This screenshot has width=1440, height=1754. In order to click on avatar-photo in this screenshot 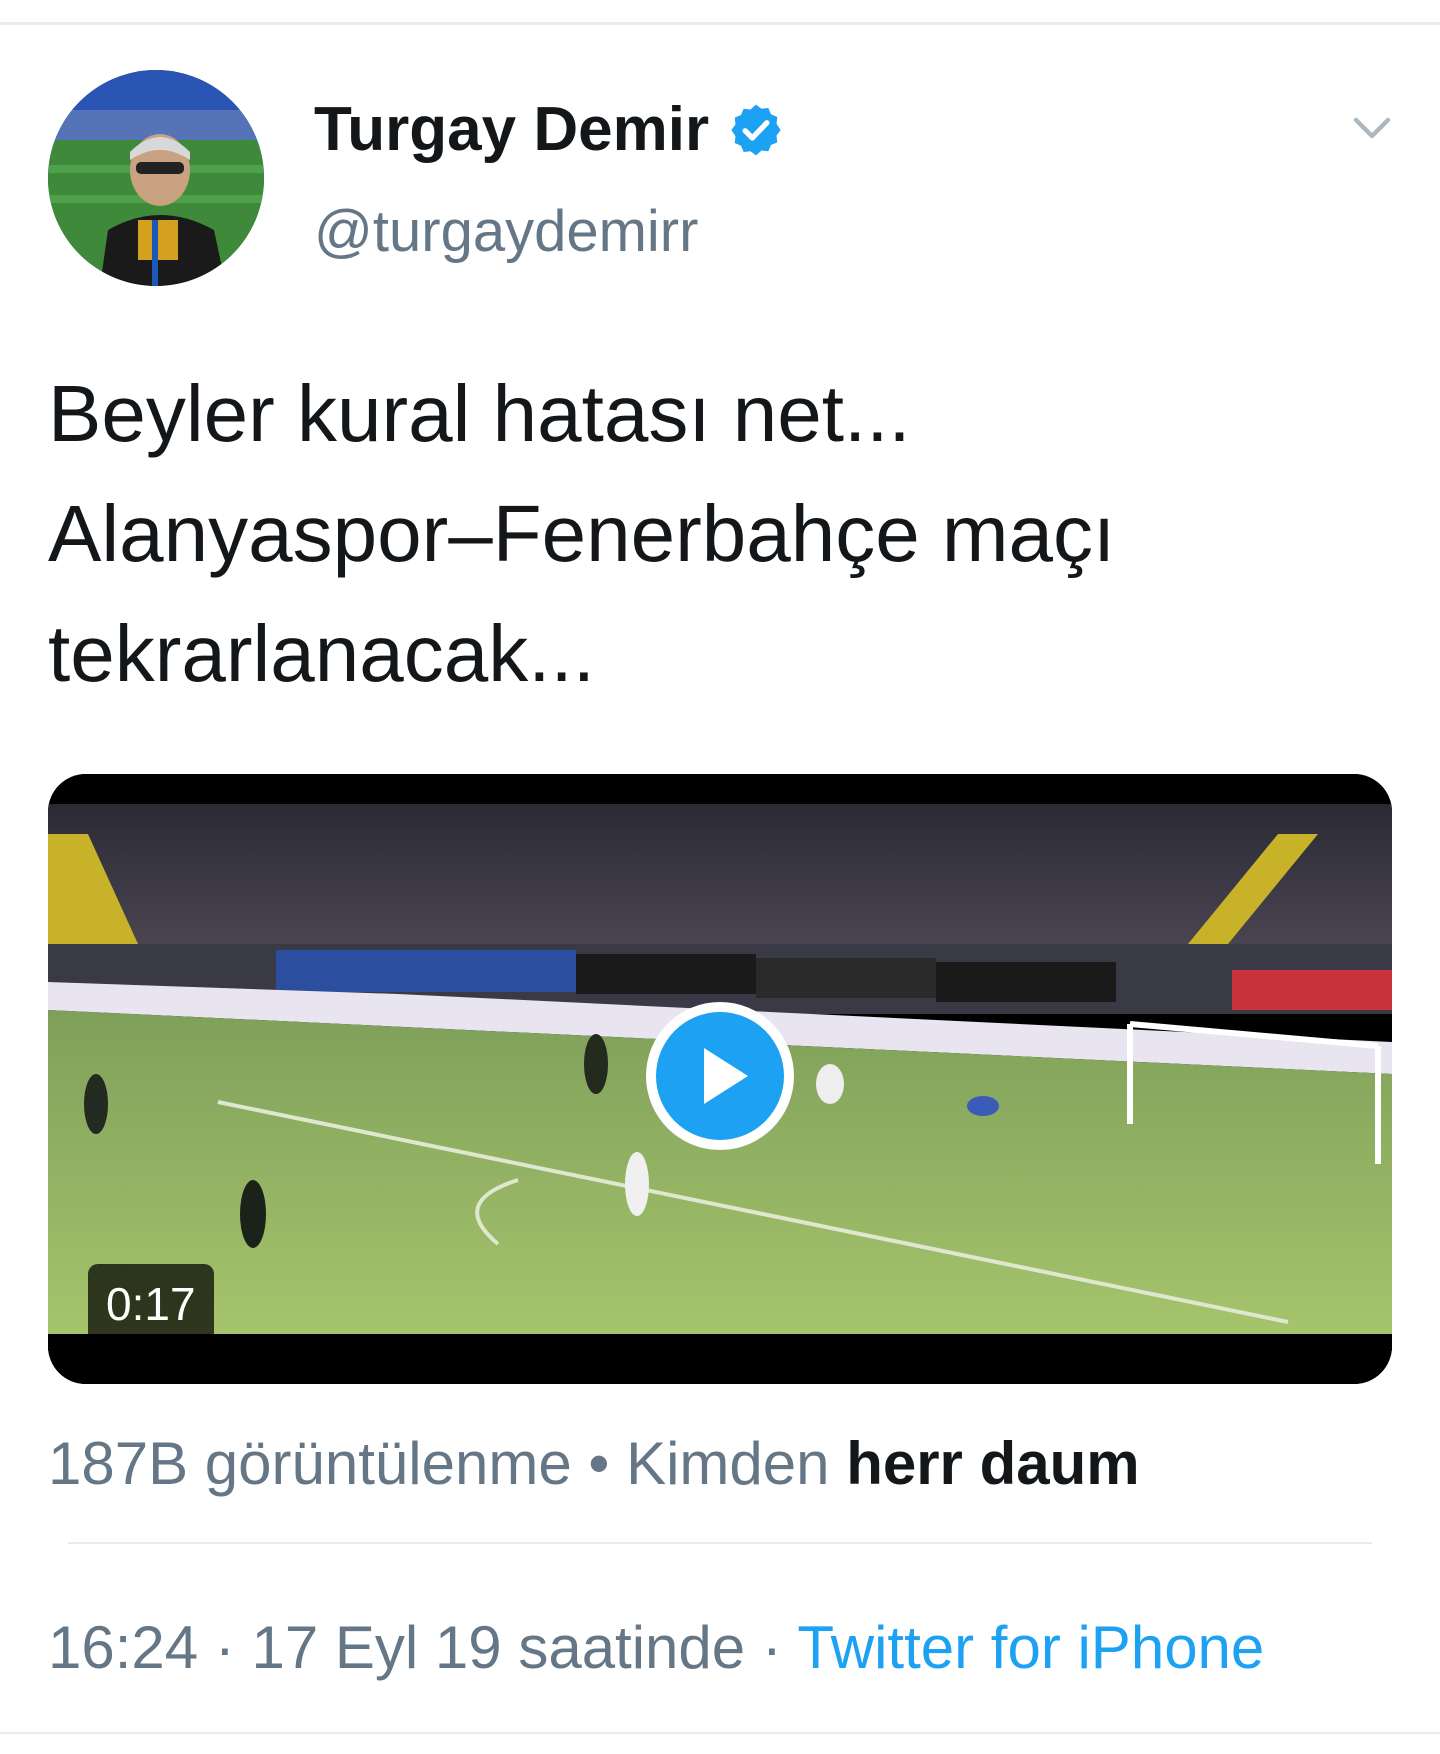, I will do `click(156, 178)`.